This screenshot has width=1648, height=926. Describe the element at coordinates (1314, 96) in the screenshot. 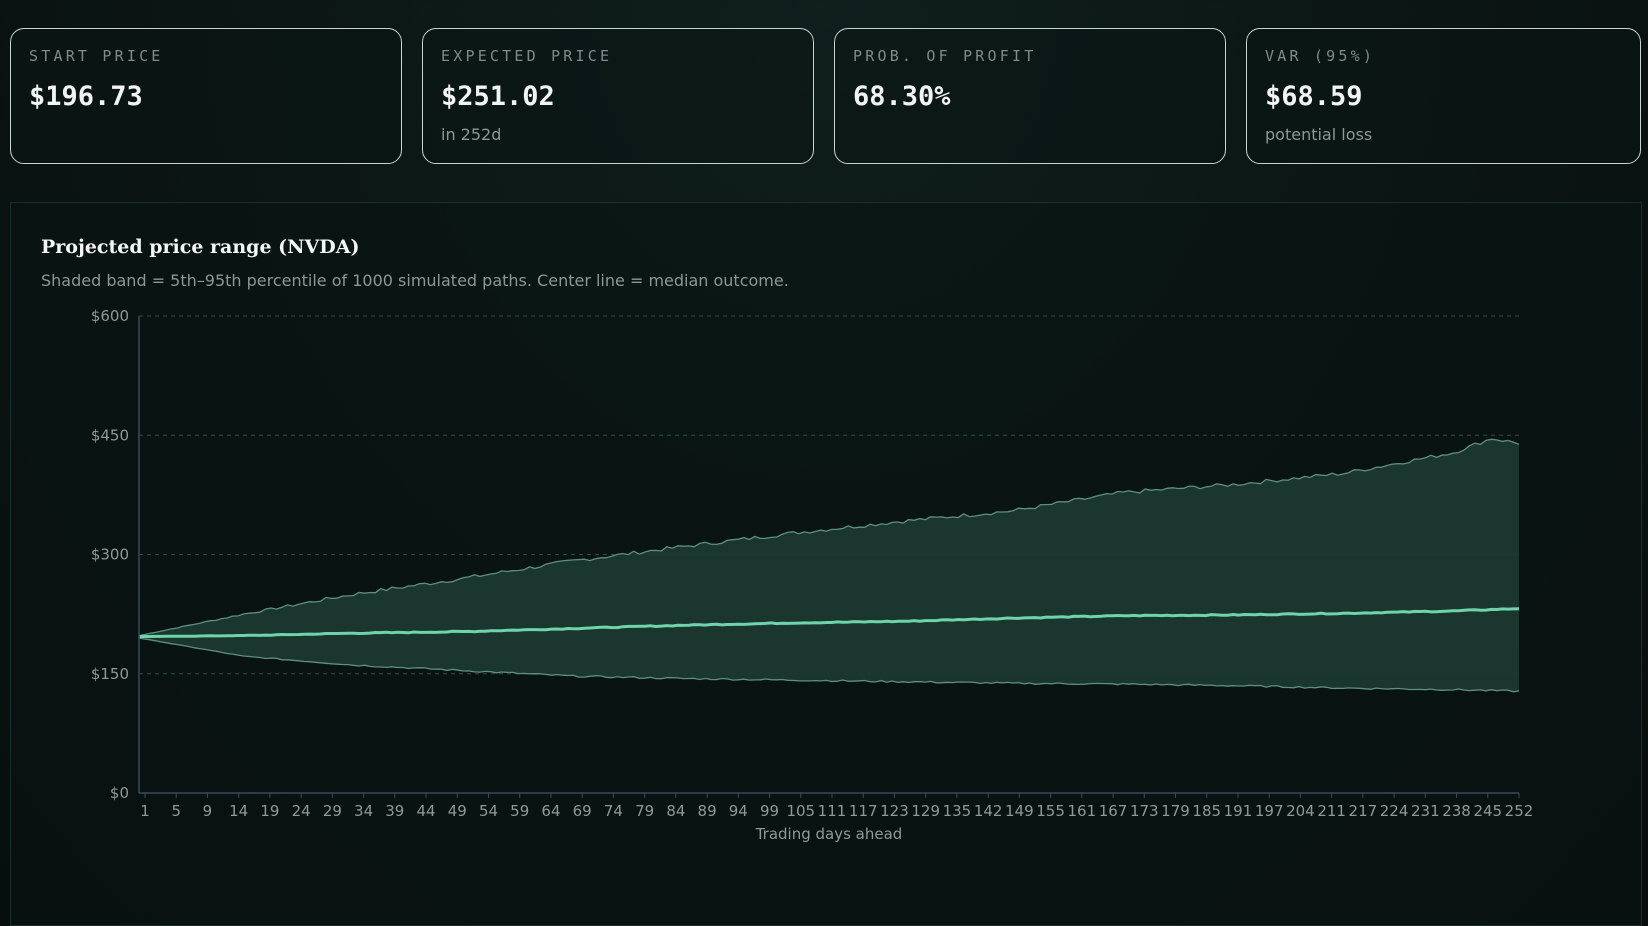

I see `stat-value: $68.59` at that location.